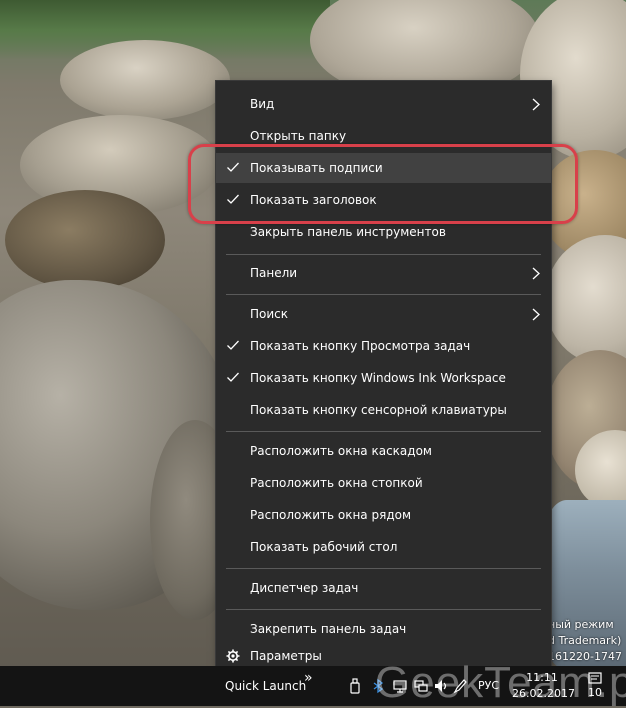  What do you see at coordinates (269, 314) in the screenshot?
I see `menu-item-label: Поиск` at bounding box center [269, 314].